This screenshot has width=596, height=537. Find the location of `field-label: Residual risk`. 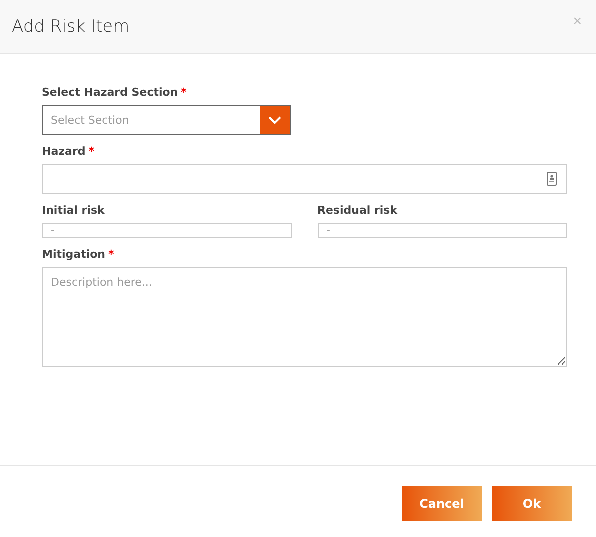

field-label: Residual risk is located at coordinates (358, 210).